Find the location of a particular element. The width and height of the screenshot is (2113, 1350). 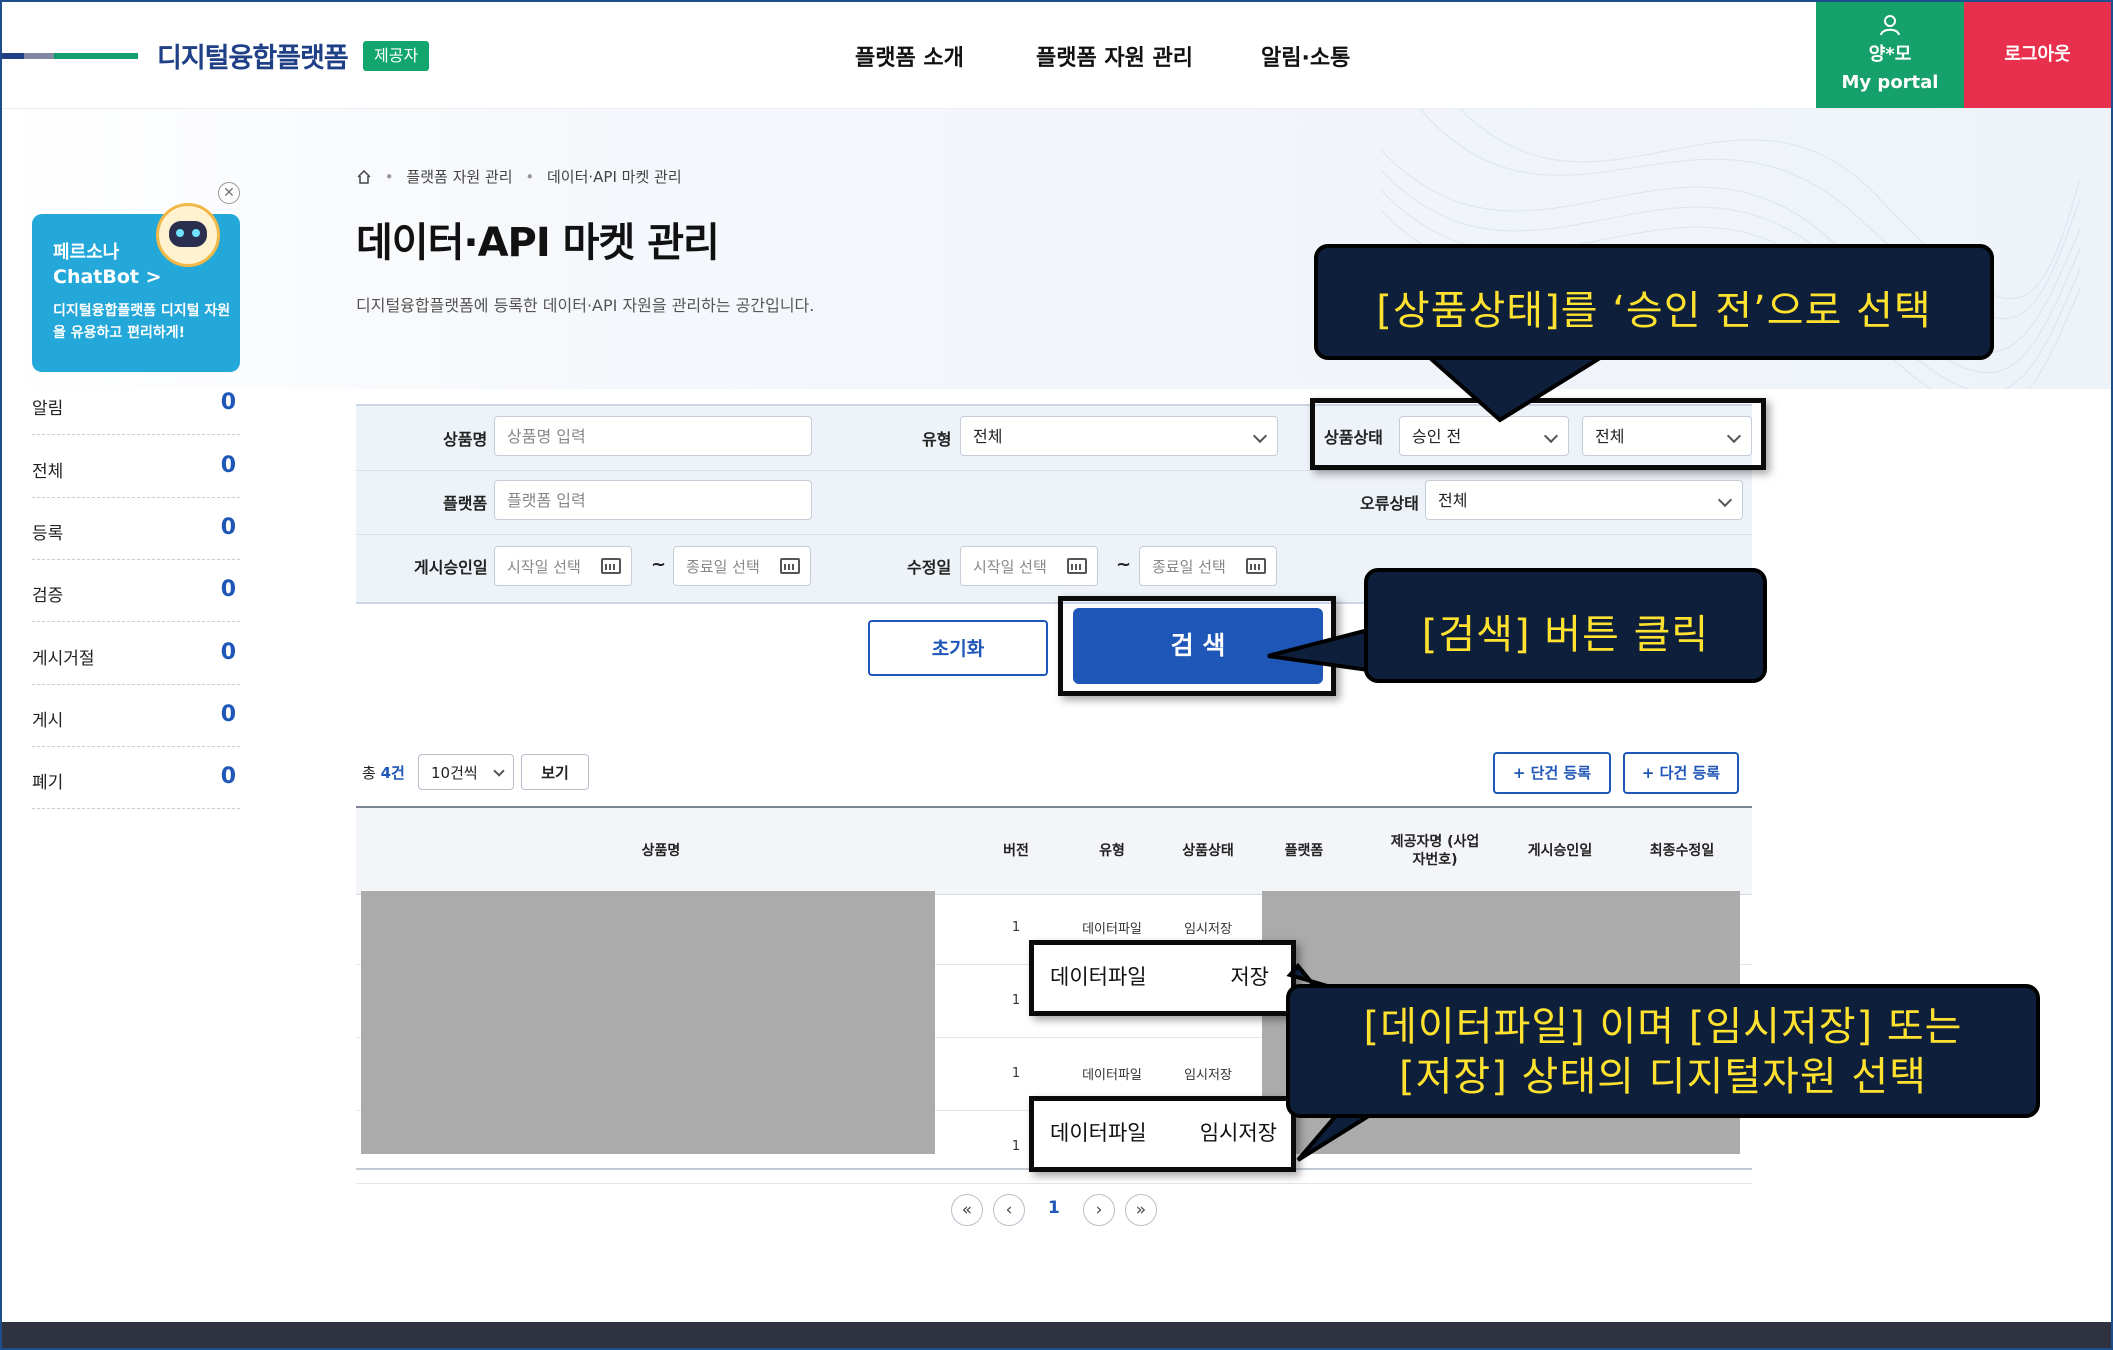

status-hint-text: [상품상태]를 ‘승인 전’으로 선택 is located at coordinates (1654, 311).